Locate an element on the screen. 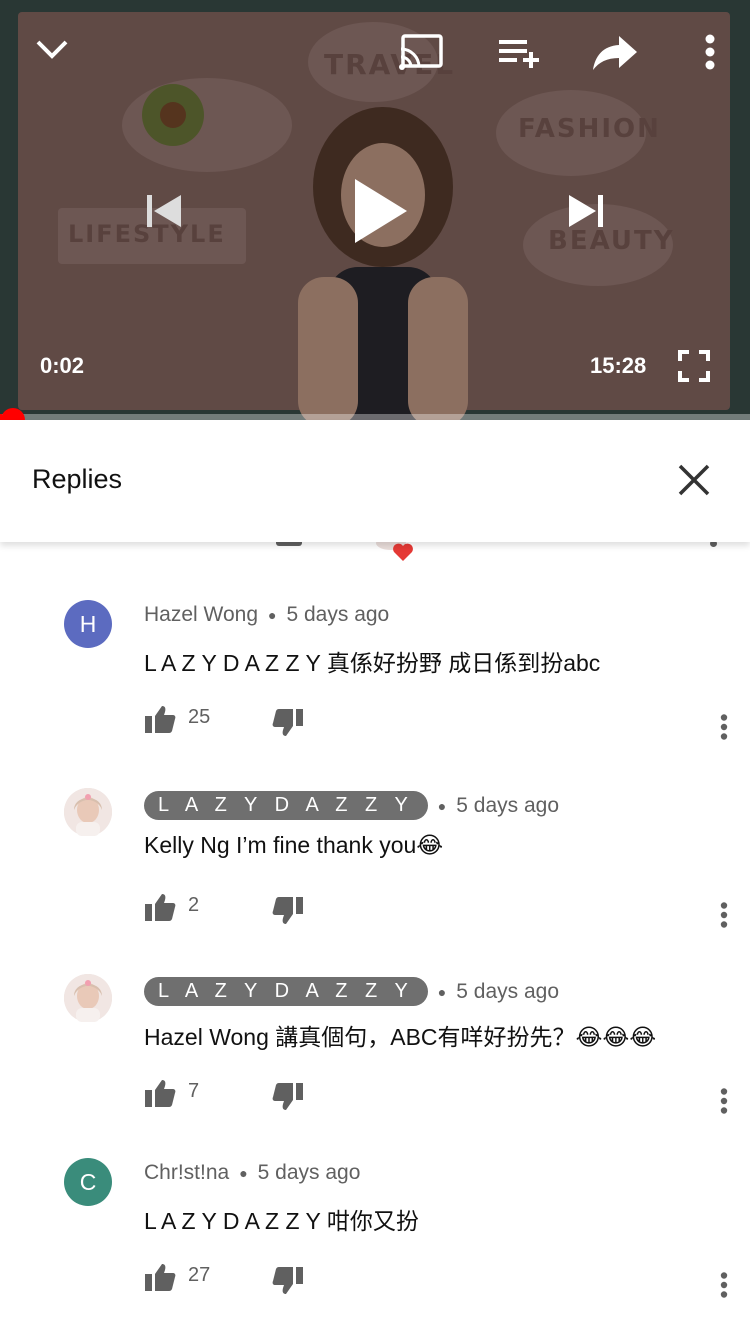  author-name: Hazel Wong is located at coordinates (201, 615).